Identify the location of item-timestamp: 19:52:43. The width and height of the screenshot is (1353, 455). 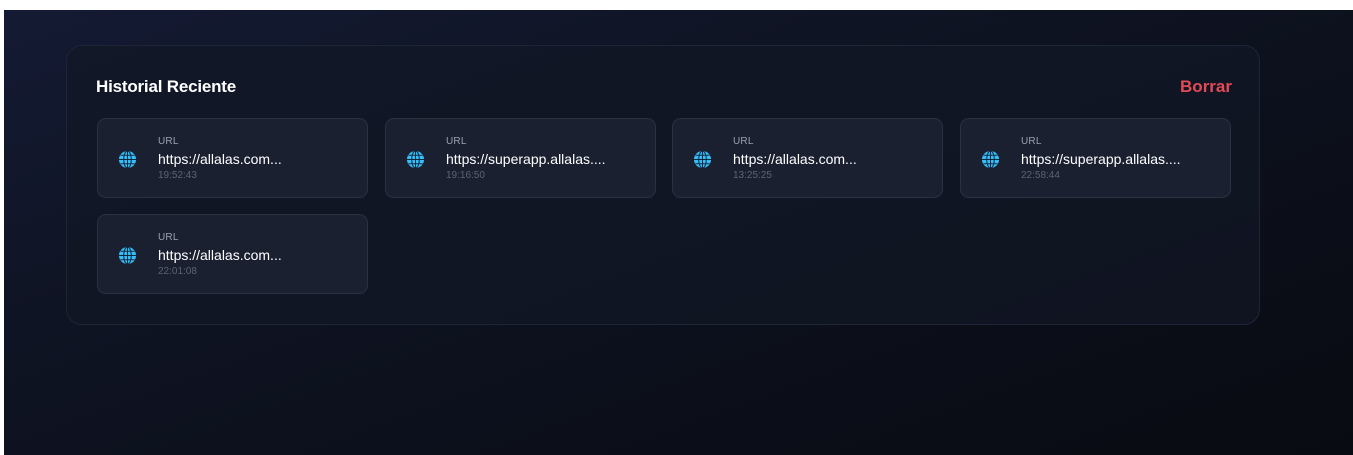
(177, 175).